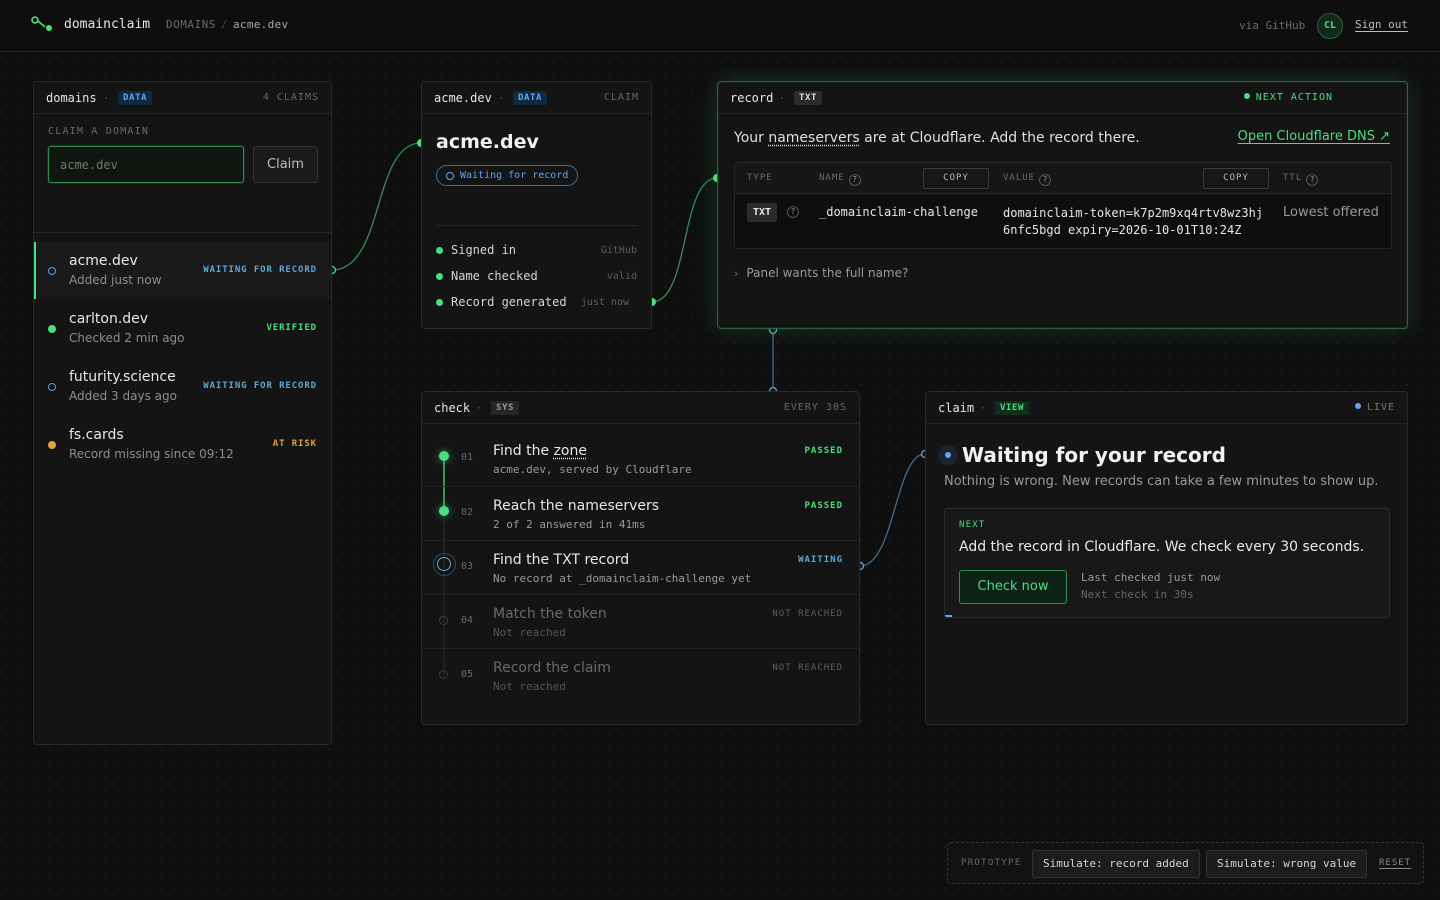 This screenshot has width=1440, height=900. What do you see at coordinates (552, 668) in the screenshot?
I see `step-title: Record the claim` at bounding box center [552, 668].